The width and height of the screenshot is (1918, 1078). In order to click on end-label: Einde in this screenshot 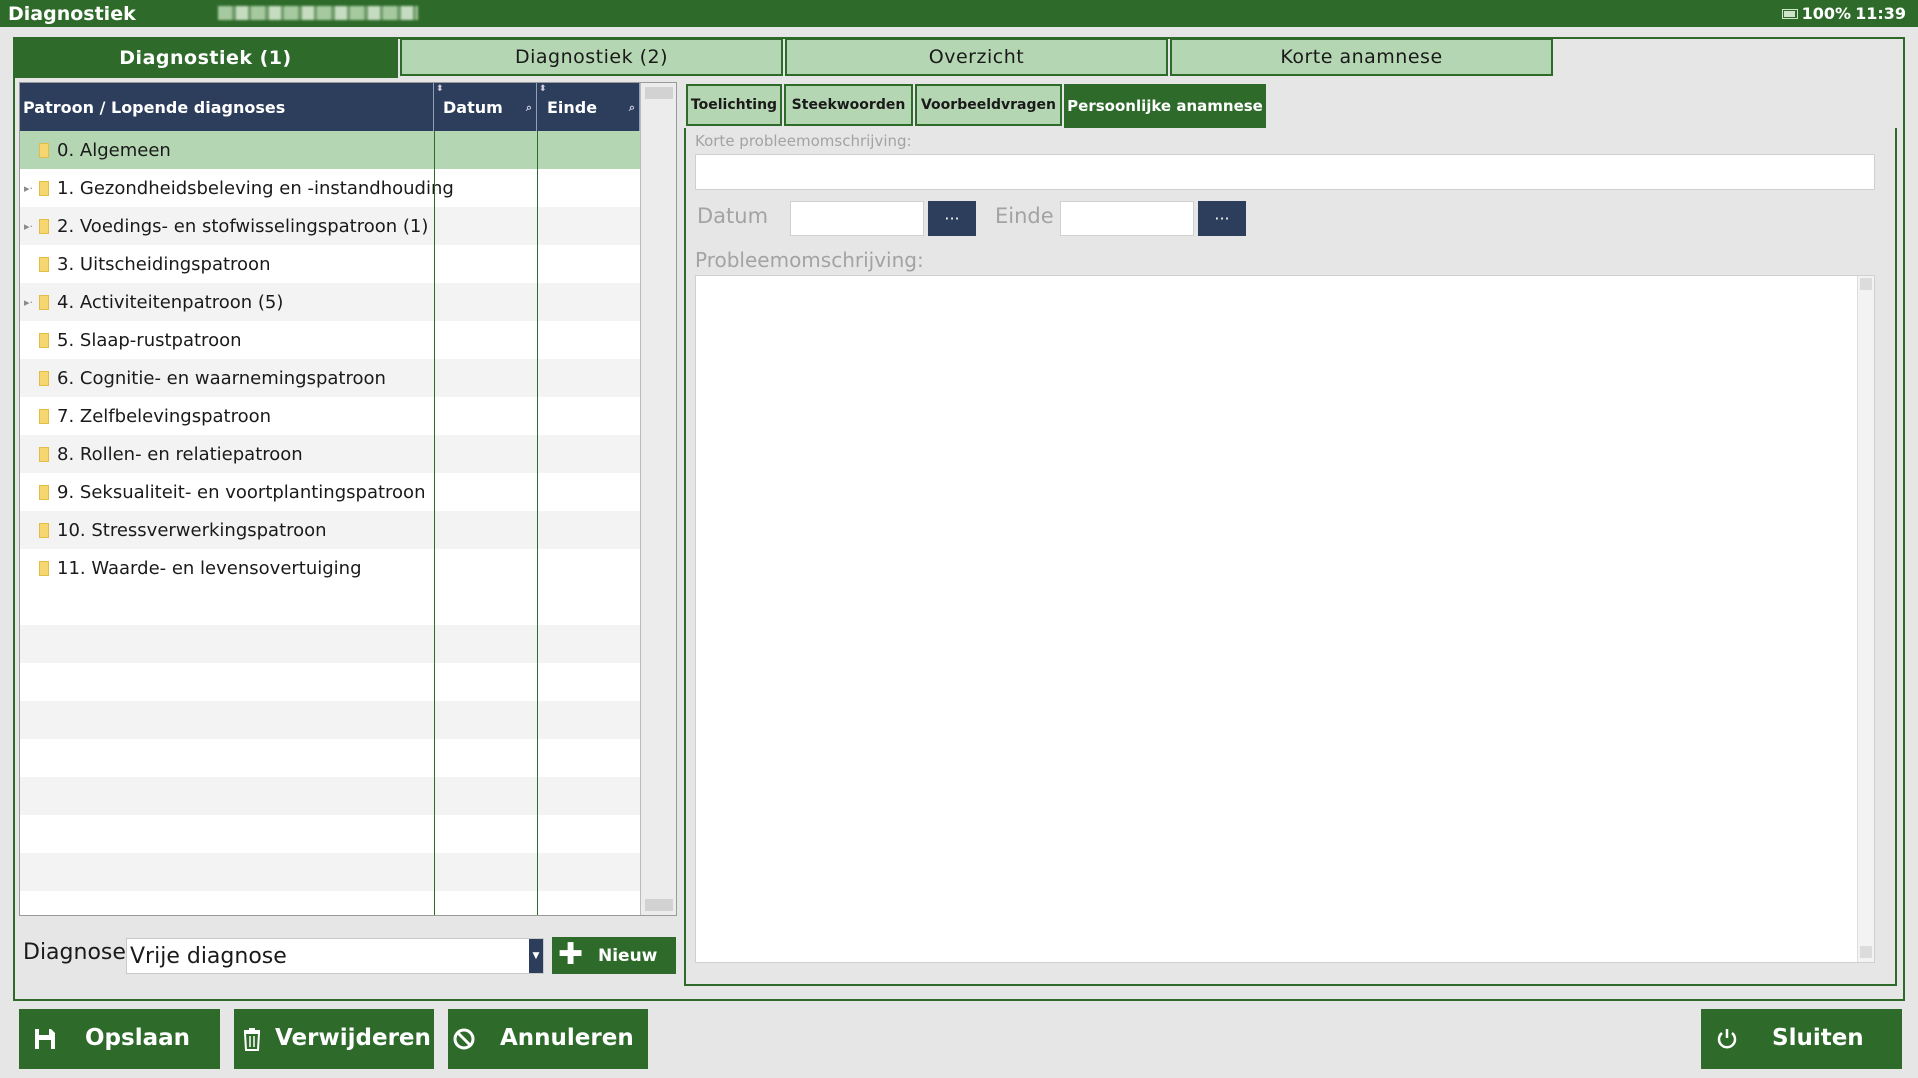, I will do `click(1024, 216)`.